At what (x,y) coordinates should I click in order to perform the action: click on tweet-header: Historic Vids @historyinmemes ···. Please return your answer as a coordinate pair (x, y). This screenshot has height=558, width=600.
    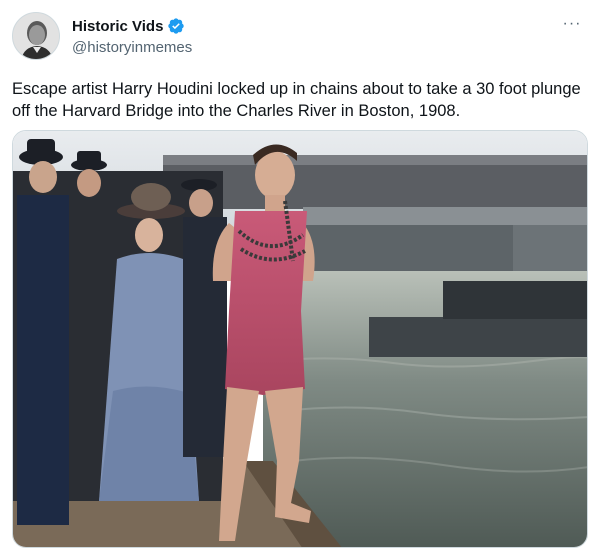
    Looking at the image, I should click on (300, 38).